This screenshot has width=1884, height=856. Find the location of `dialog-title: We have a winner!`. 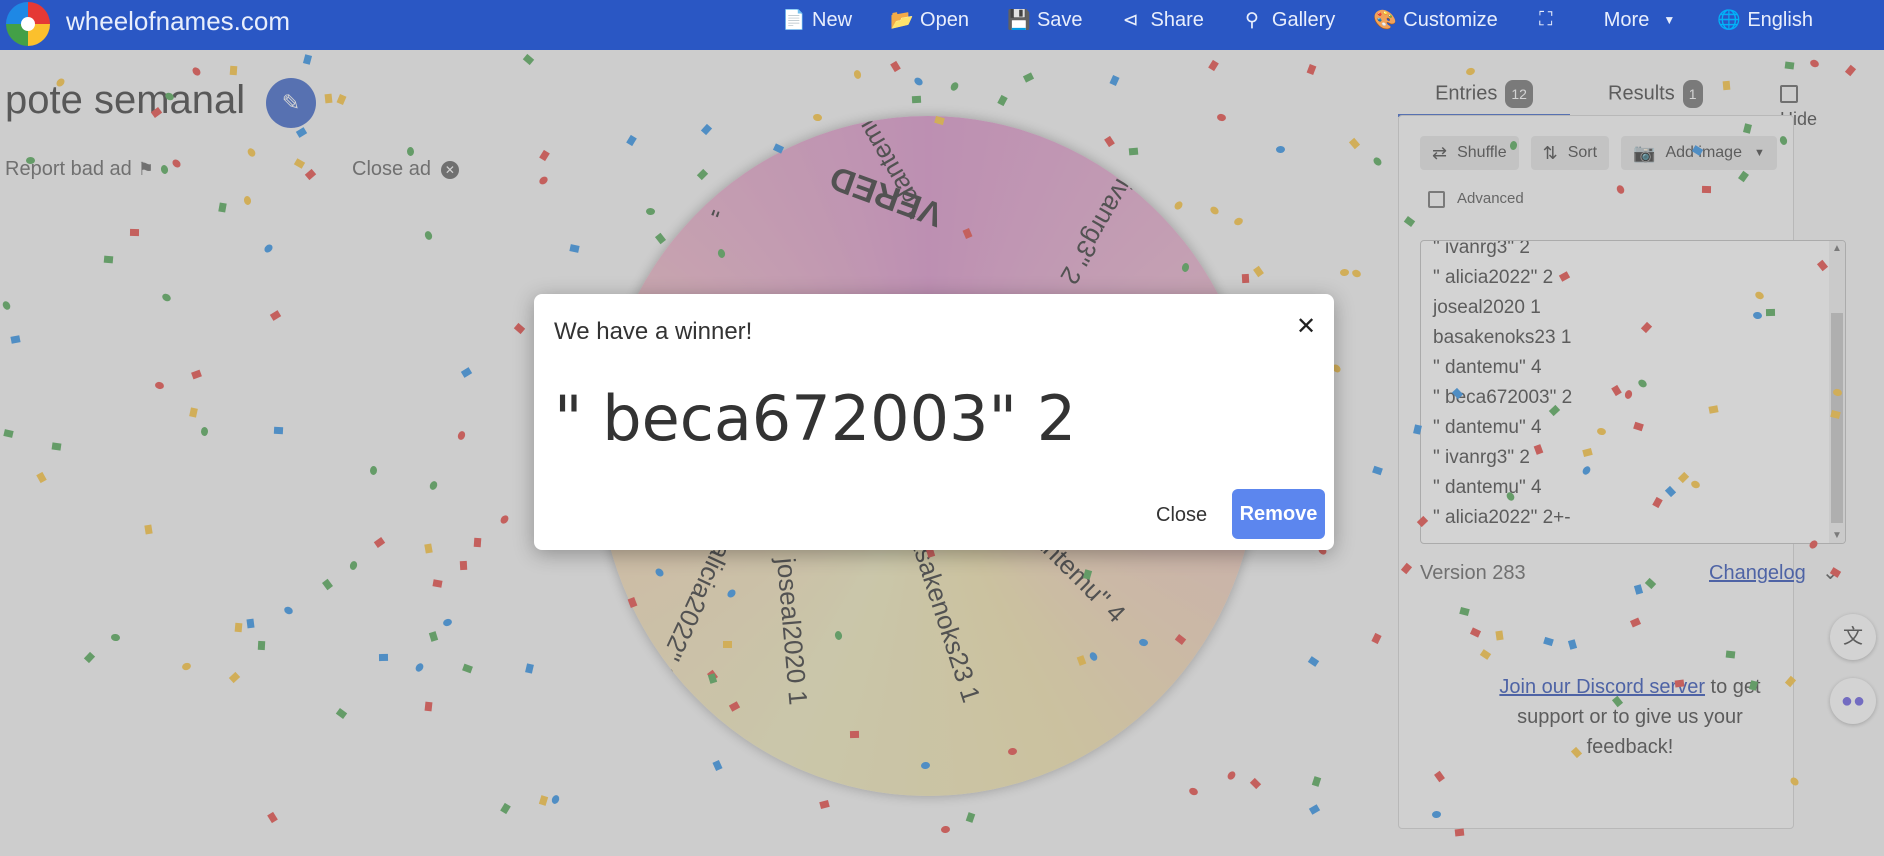

dialog-title: We have a winner! is located at coordinates (653, 331).